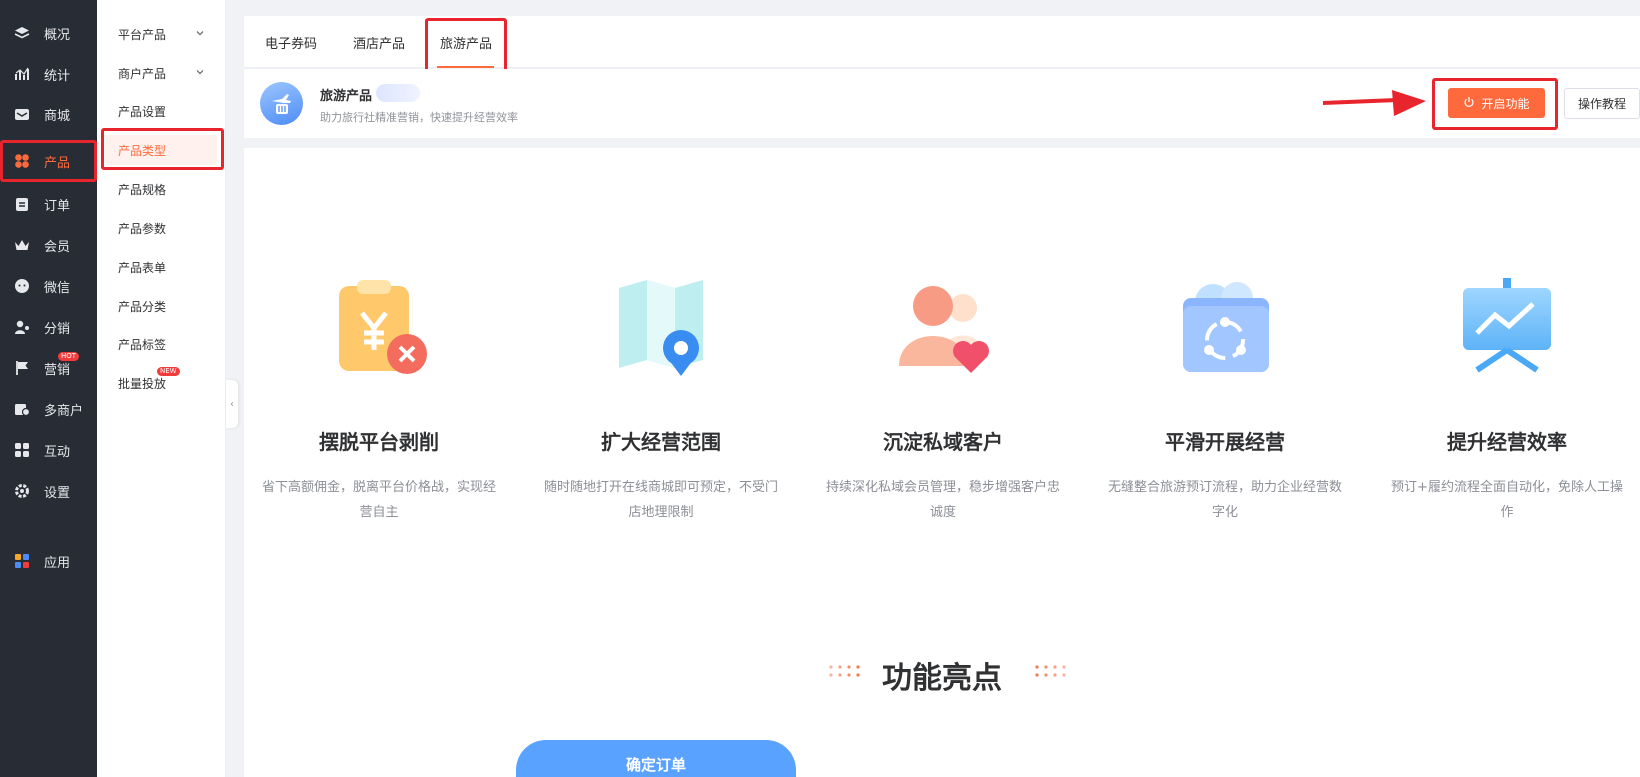  Describe the element at coordinates (142, 73) in the screenshot. I see `submenu-label: 商户产品` at that location.